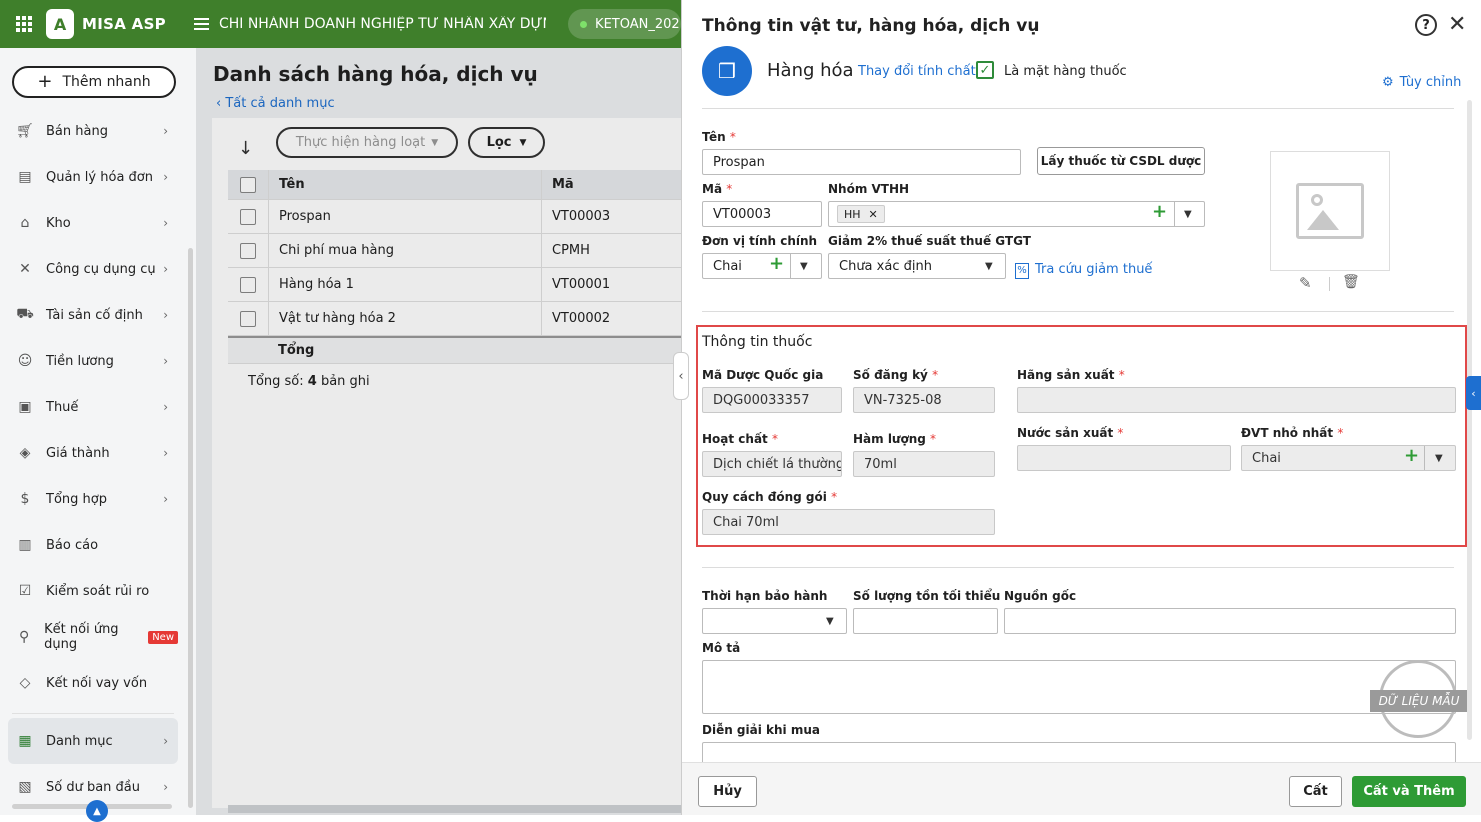 The width and height of the screenshot is (1481, 822). I want to click on expand-right-icon: ‹, so click(1473, 393).